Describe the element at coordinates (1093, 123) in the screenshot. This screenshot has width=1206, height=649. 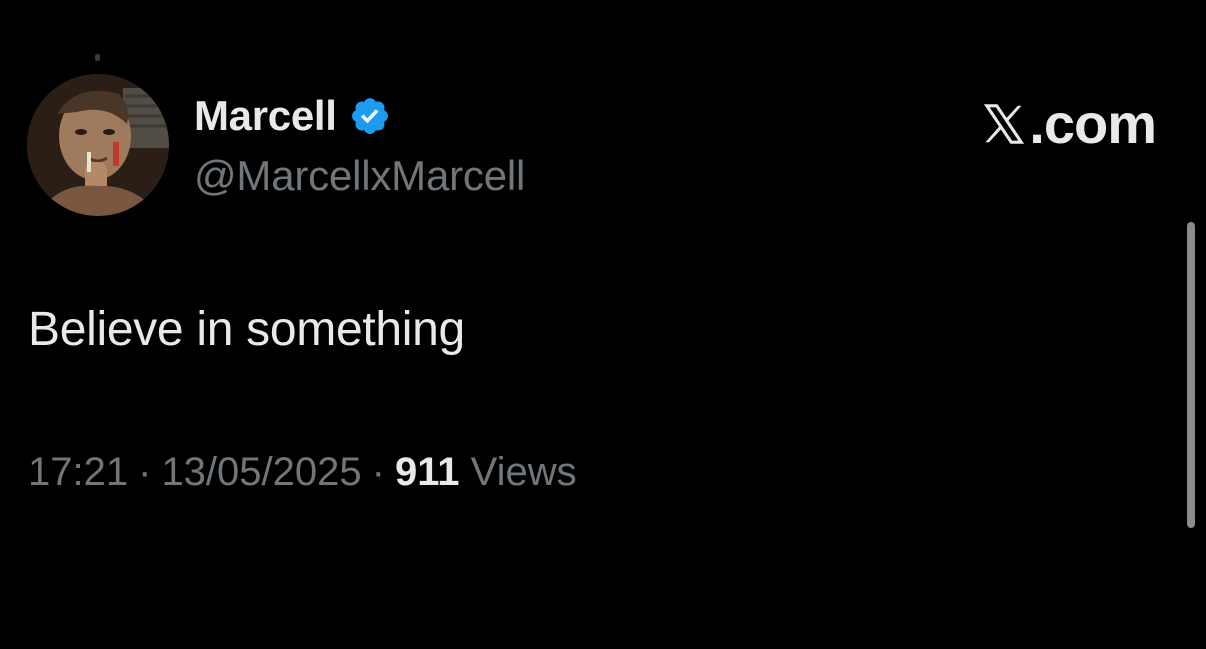
I see `brand-label: .com` at that location.